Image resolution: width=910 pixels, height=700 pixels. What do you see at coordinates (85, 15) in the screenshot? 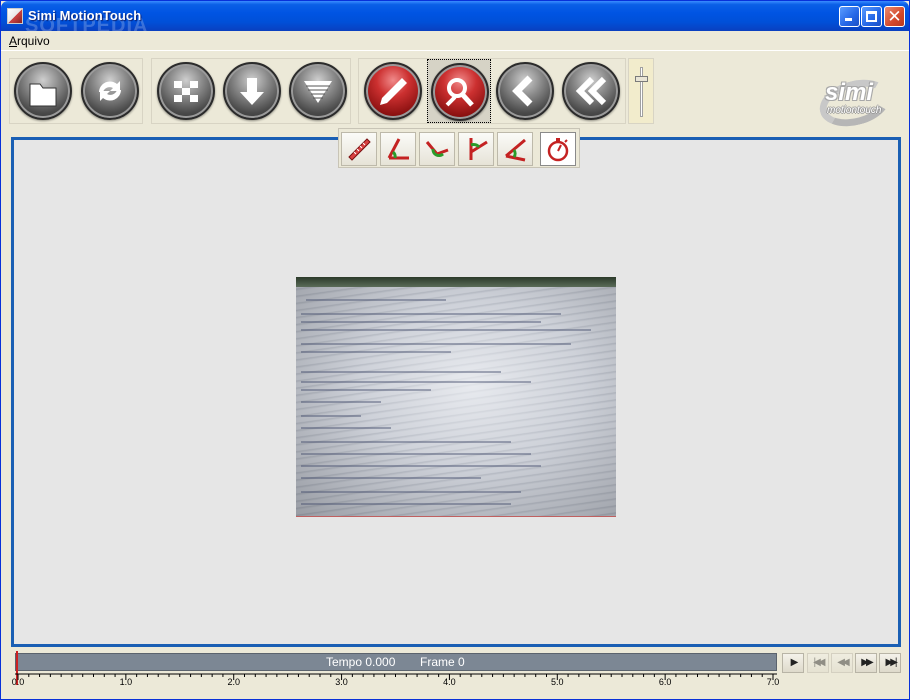
I see `window-title: Simi MotionTouch` at bounding box center [85, 15].